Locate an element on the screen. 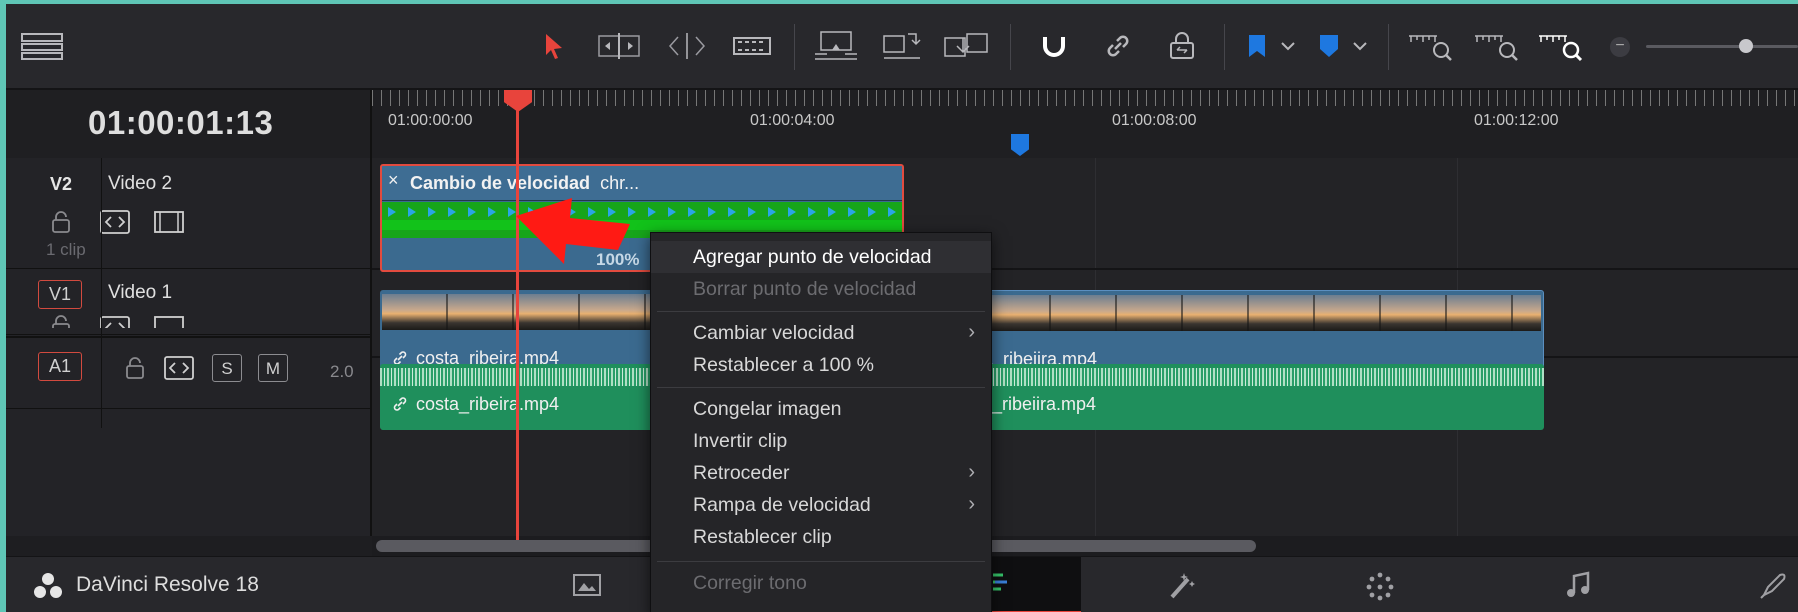 Image resolution: width=1798 pixels, height=612 pixels. track-header-a1: A1 S M 2.0 is located at coordinates (188, 372).